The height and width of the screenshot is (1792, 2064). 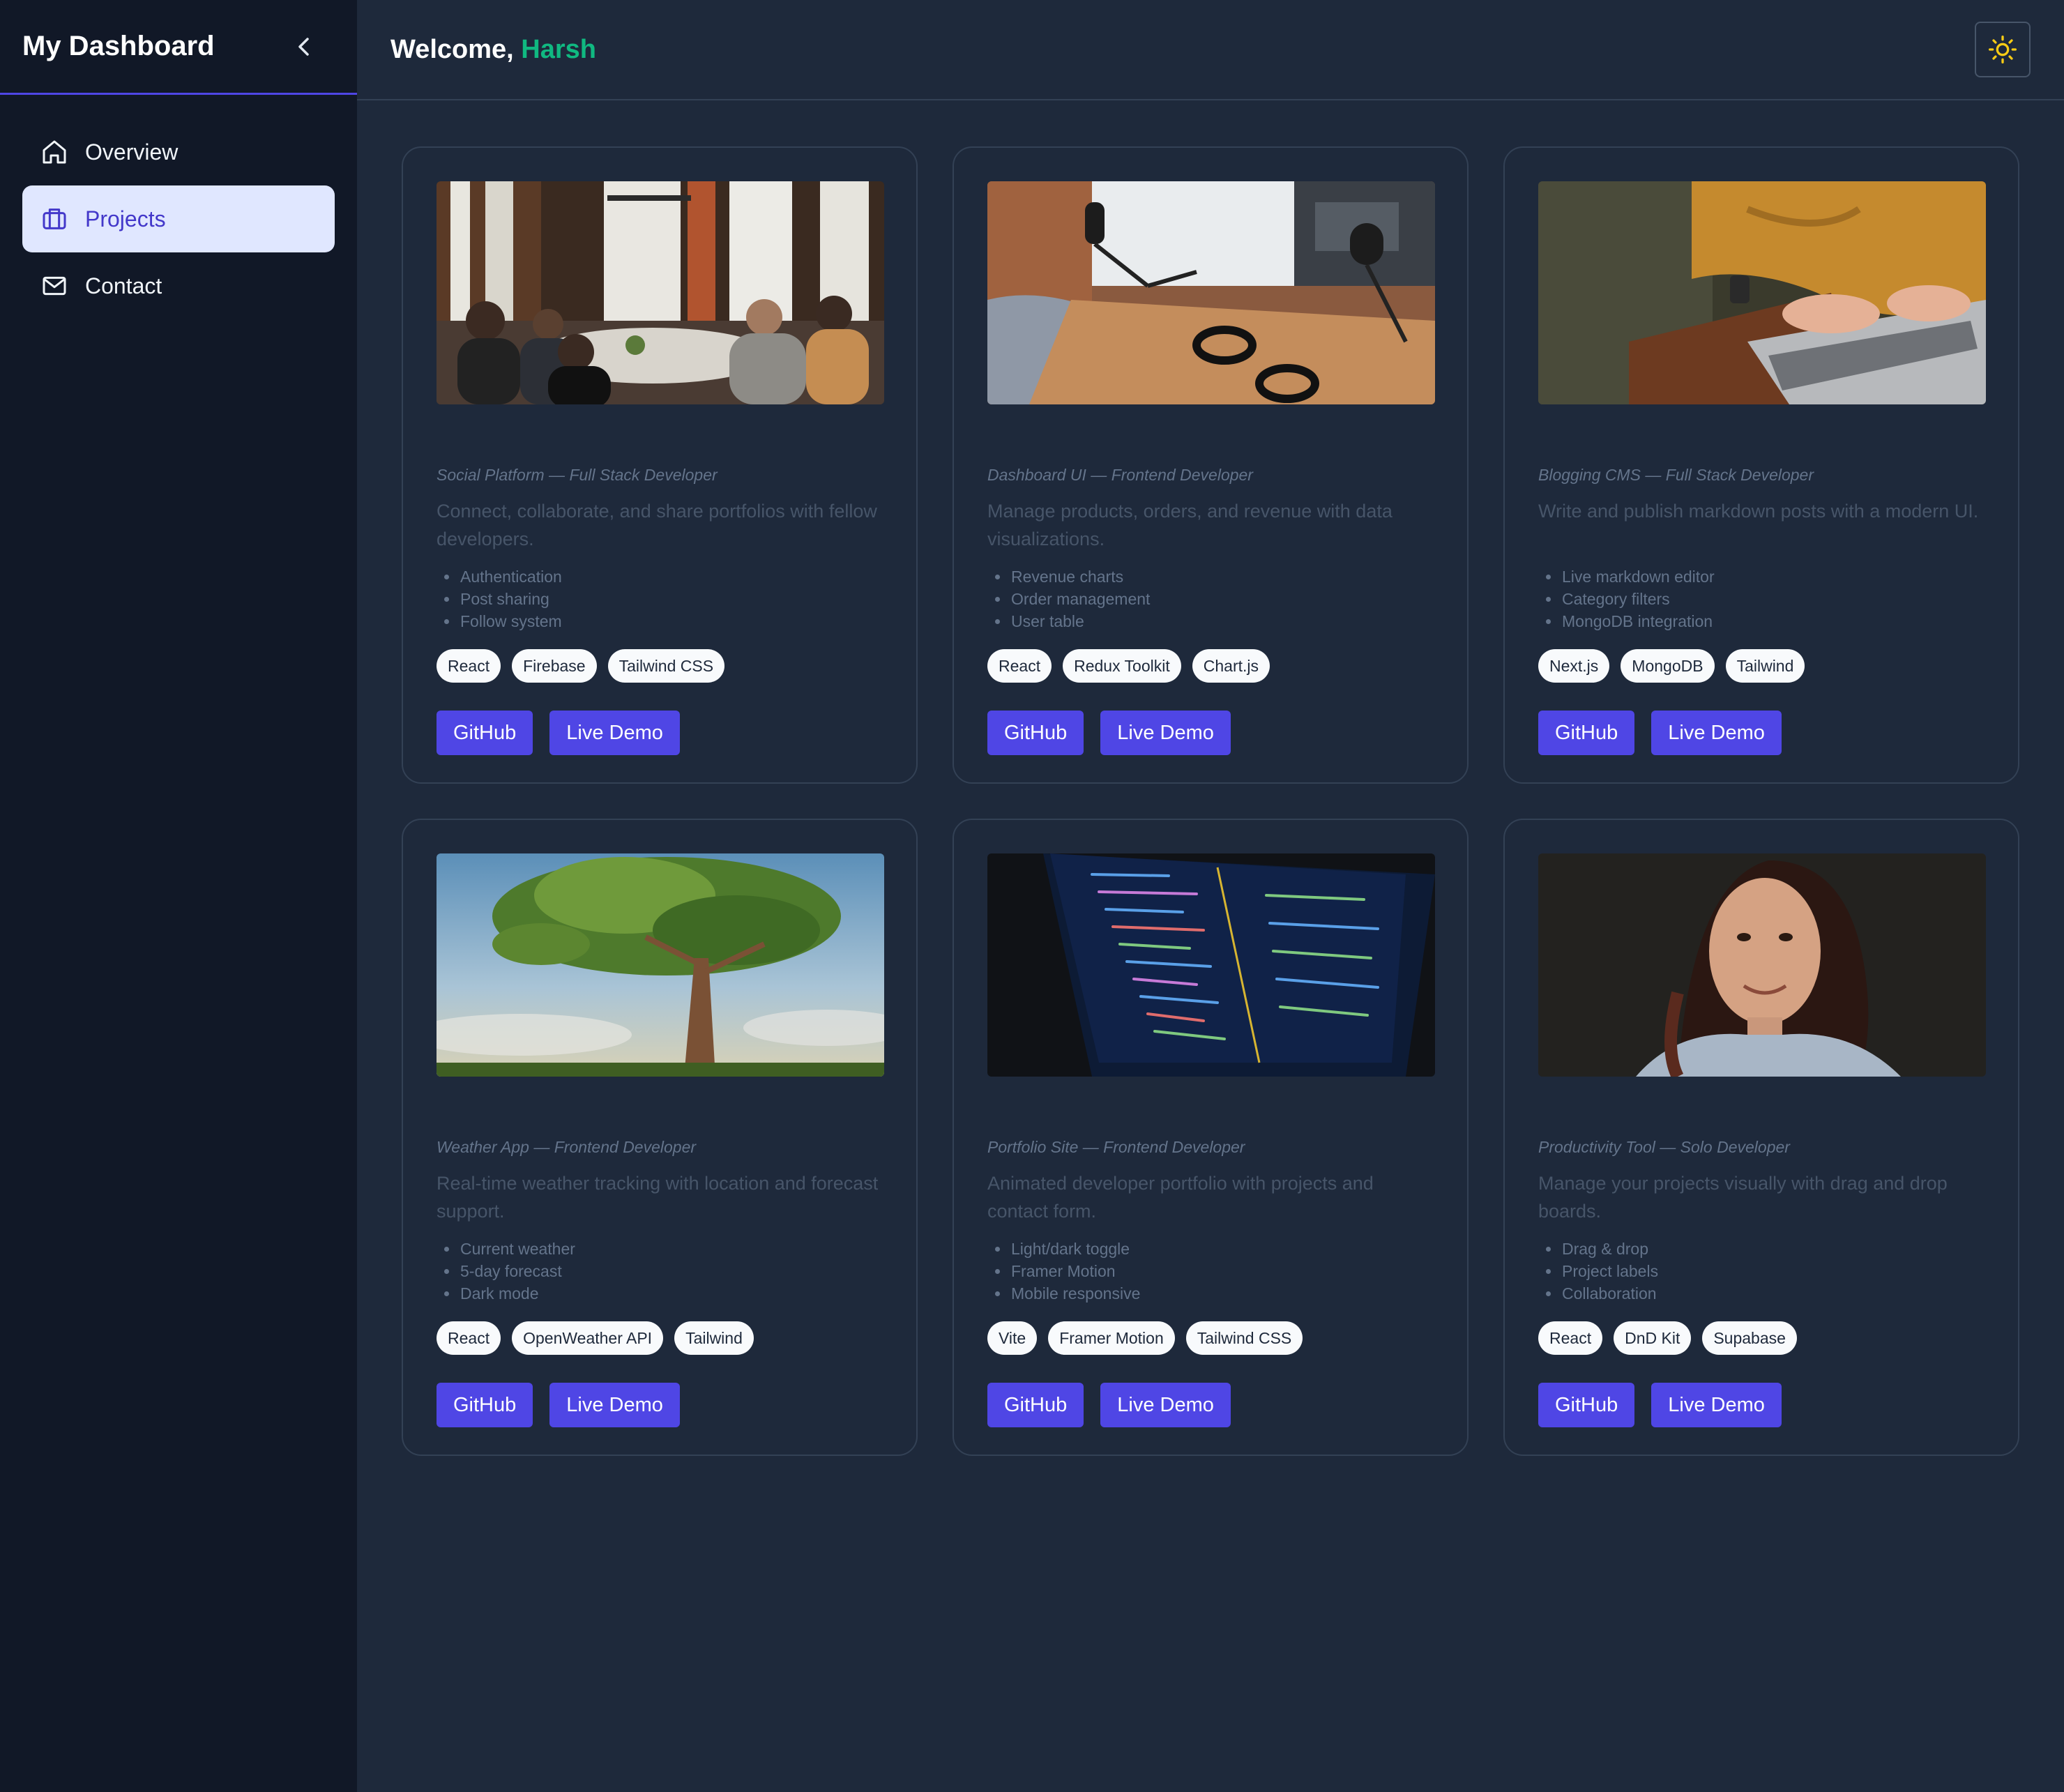 I want to click on tech-tag: Supabase, so click(x=1749, y=1338).